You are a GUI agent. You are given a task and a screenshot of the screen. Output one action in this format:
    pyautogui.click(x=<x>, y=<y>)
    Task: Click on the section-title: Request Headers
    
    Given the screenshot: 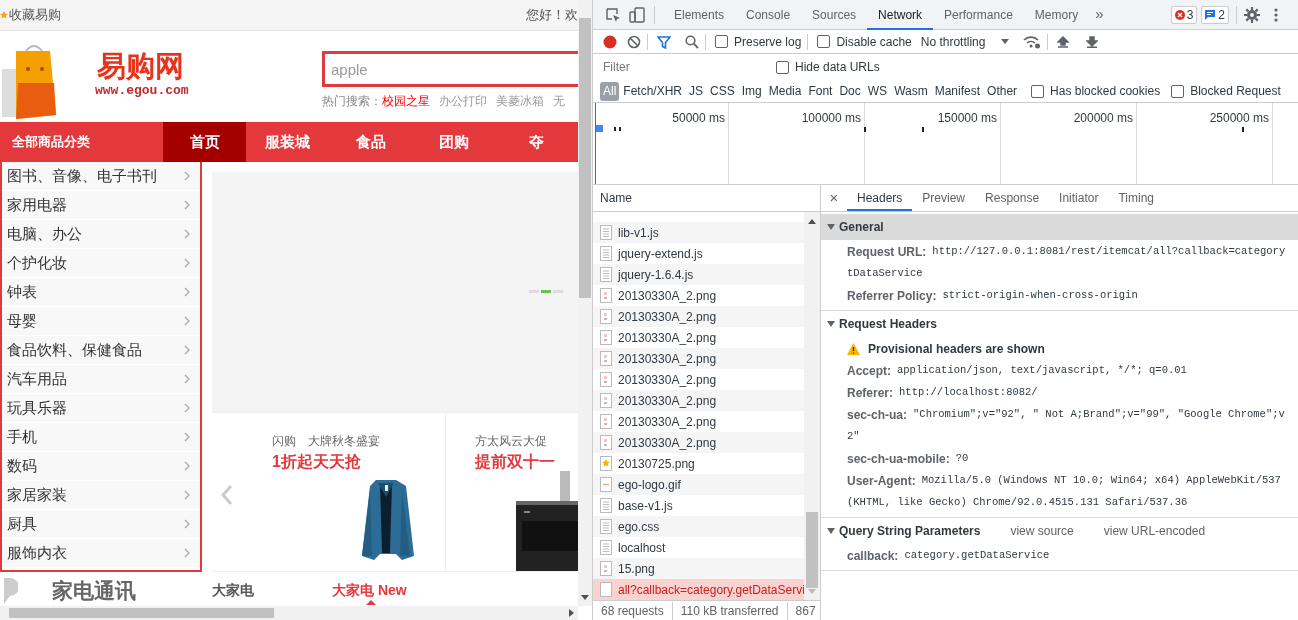 What is the action you would take?
    pyautogui.click(x=888, y=324)
    